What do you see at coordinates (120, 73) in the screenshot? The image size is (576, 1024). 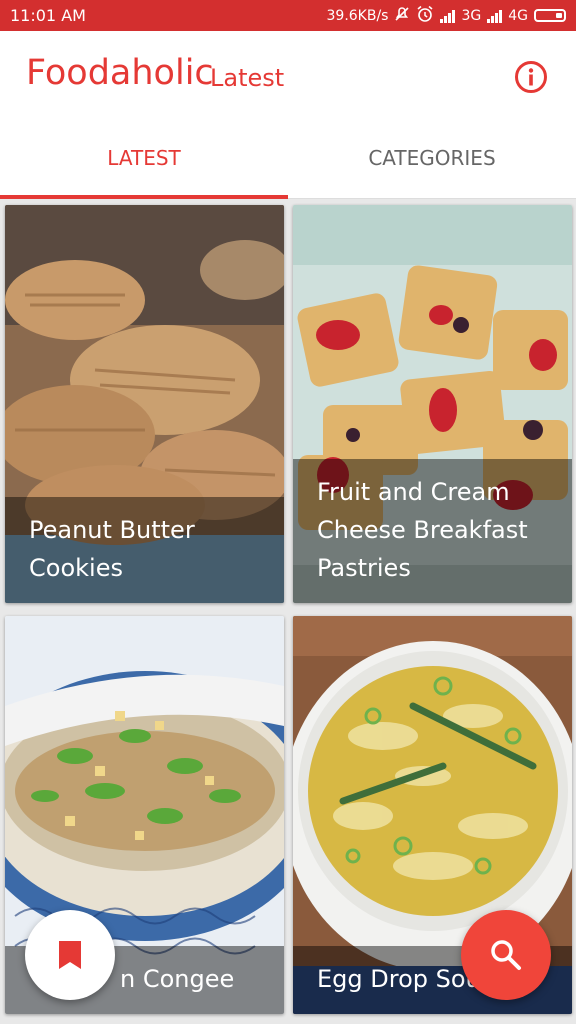 I see `app-title: Foodaholic` at bounding box center [120, 73].